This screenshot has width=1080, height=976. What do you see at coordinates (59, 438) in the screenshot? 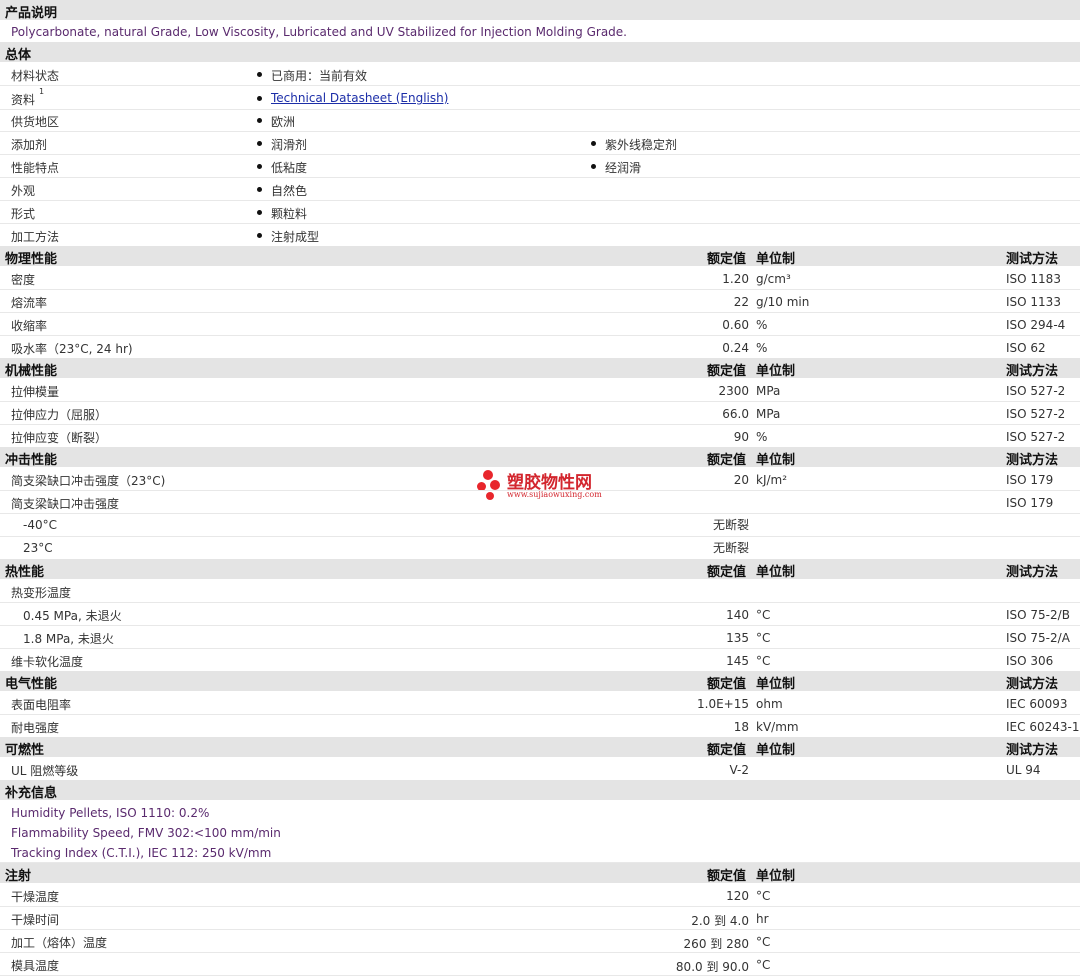
I see `property-label: 拉伸应变（断裂）` at bounding box center [59, 438].